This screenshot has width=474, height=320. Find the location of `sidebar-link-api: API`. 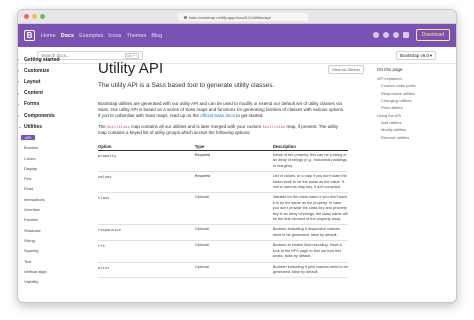

sidebar-link-api: API is located at coordinates (54, 137).